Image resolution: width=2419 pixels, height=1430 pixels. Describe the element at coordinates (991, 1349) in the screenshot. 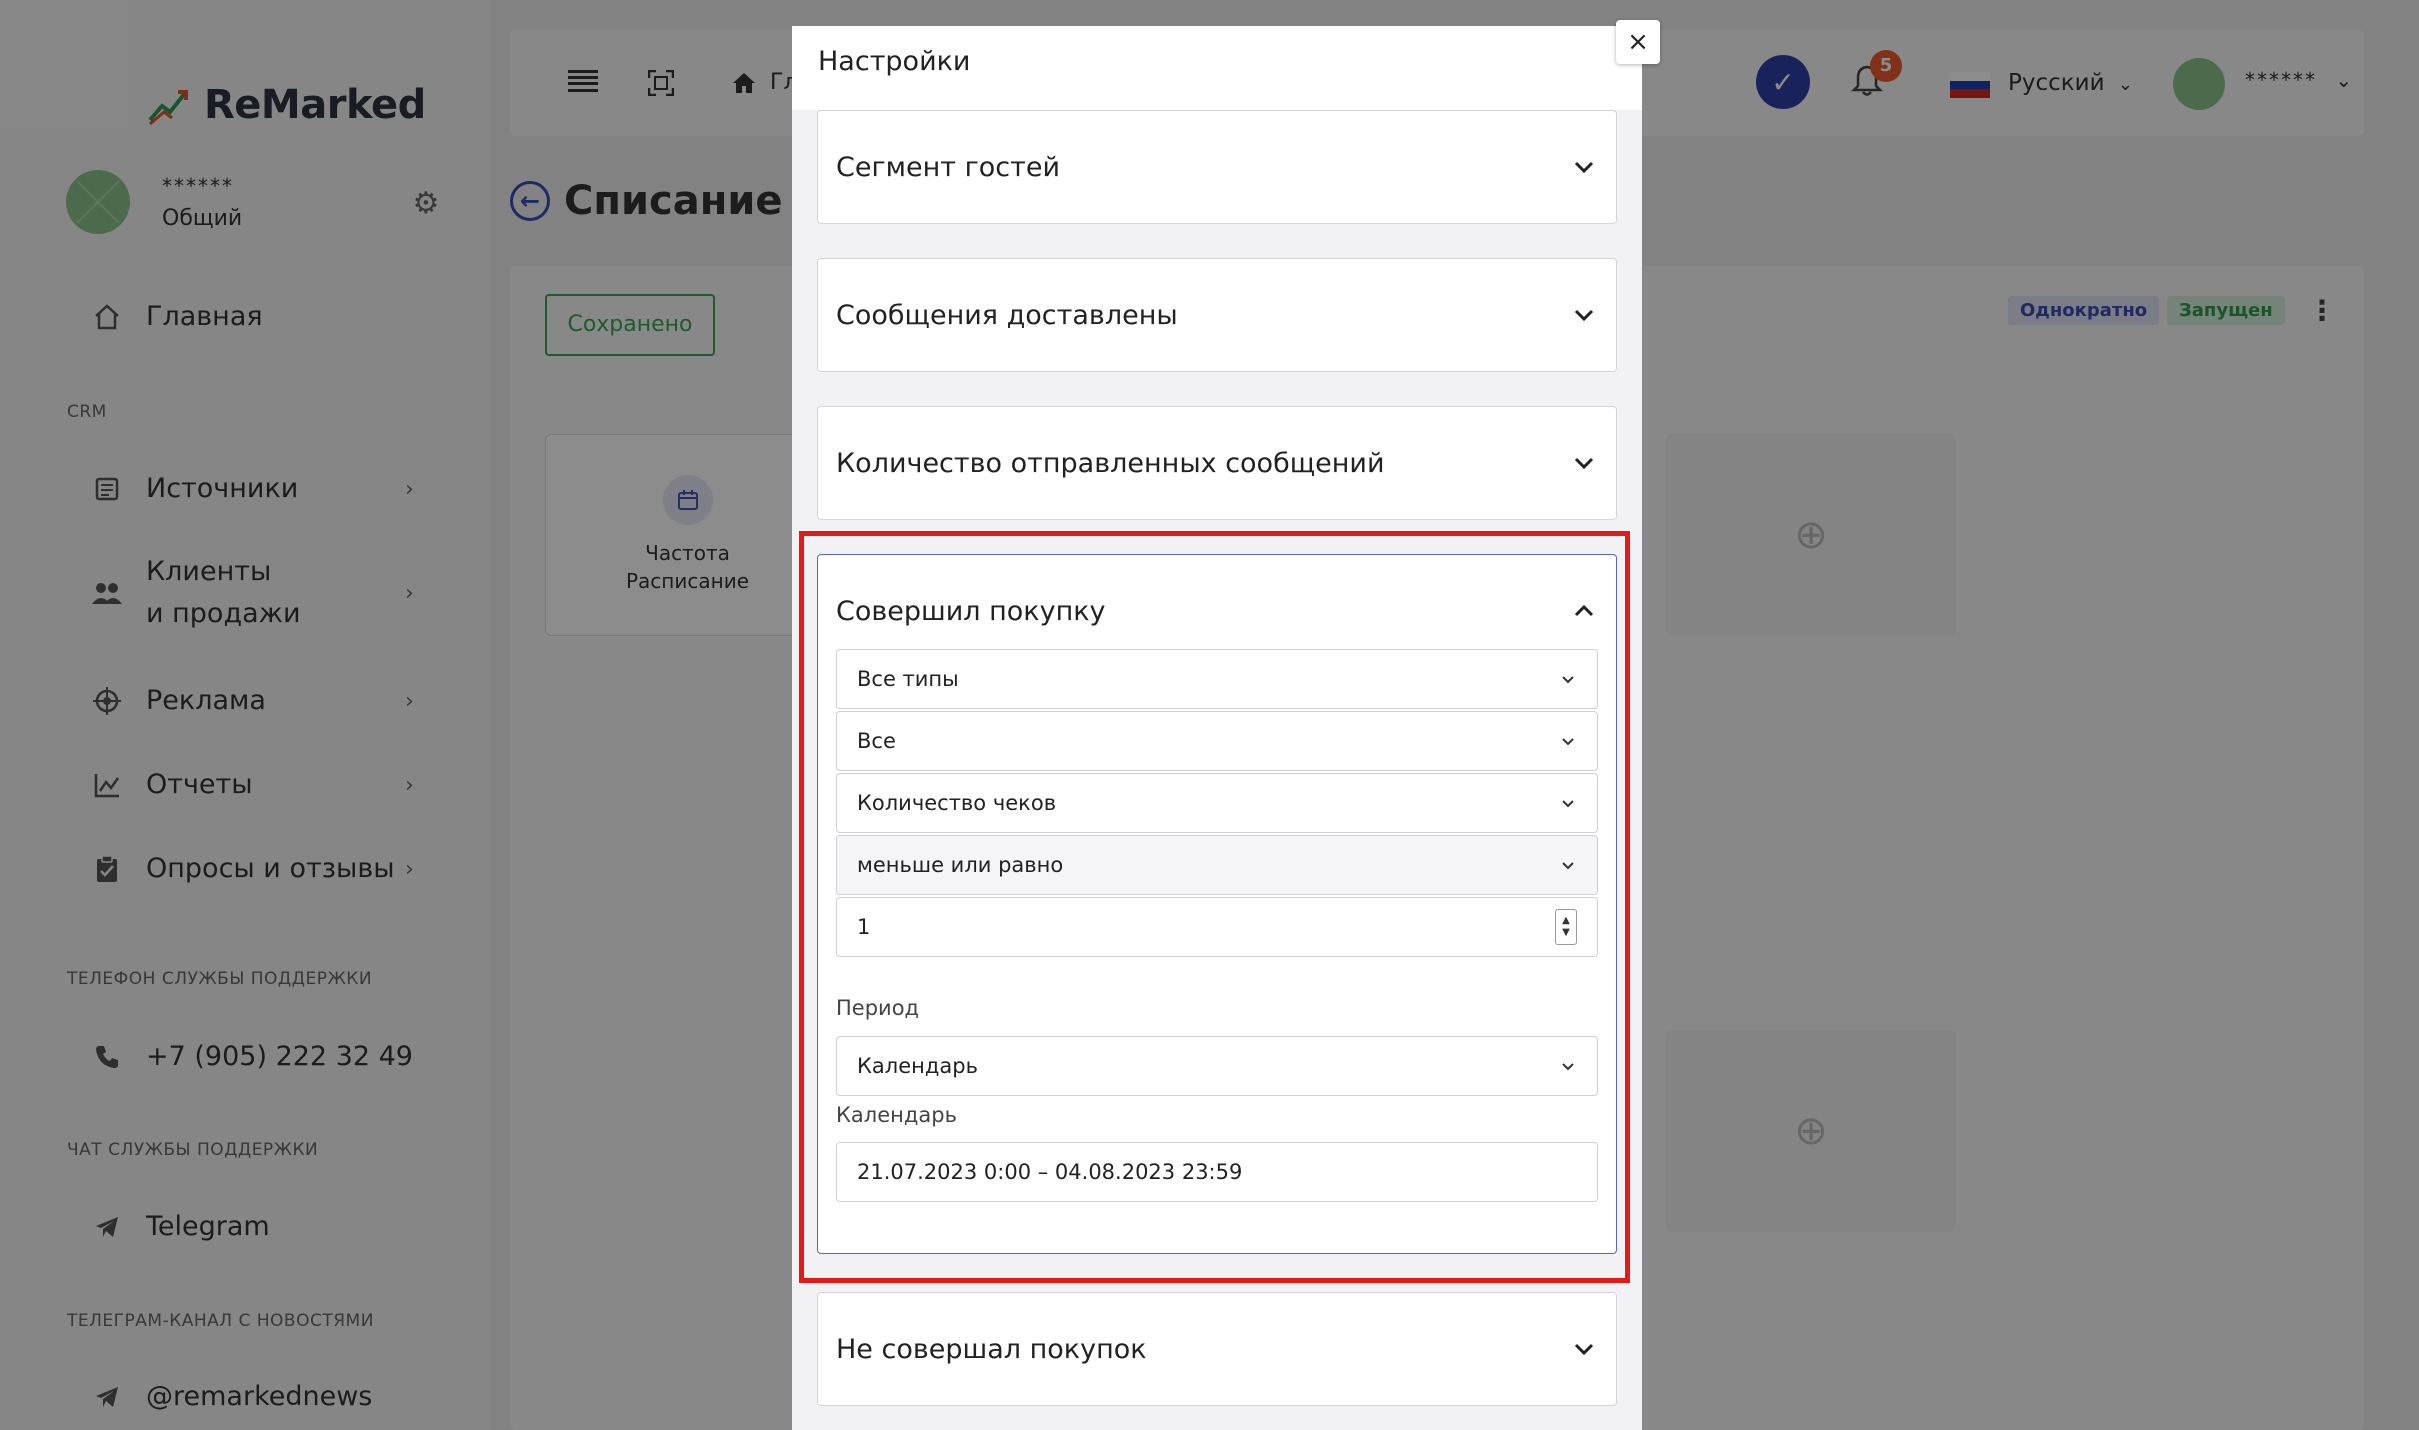

I see `accordion-title: Не совершал покупок` at that location.